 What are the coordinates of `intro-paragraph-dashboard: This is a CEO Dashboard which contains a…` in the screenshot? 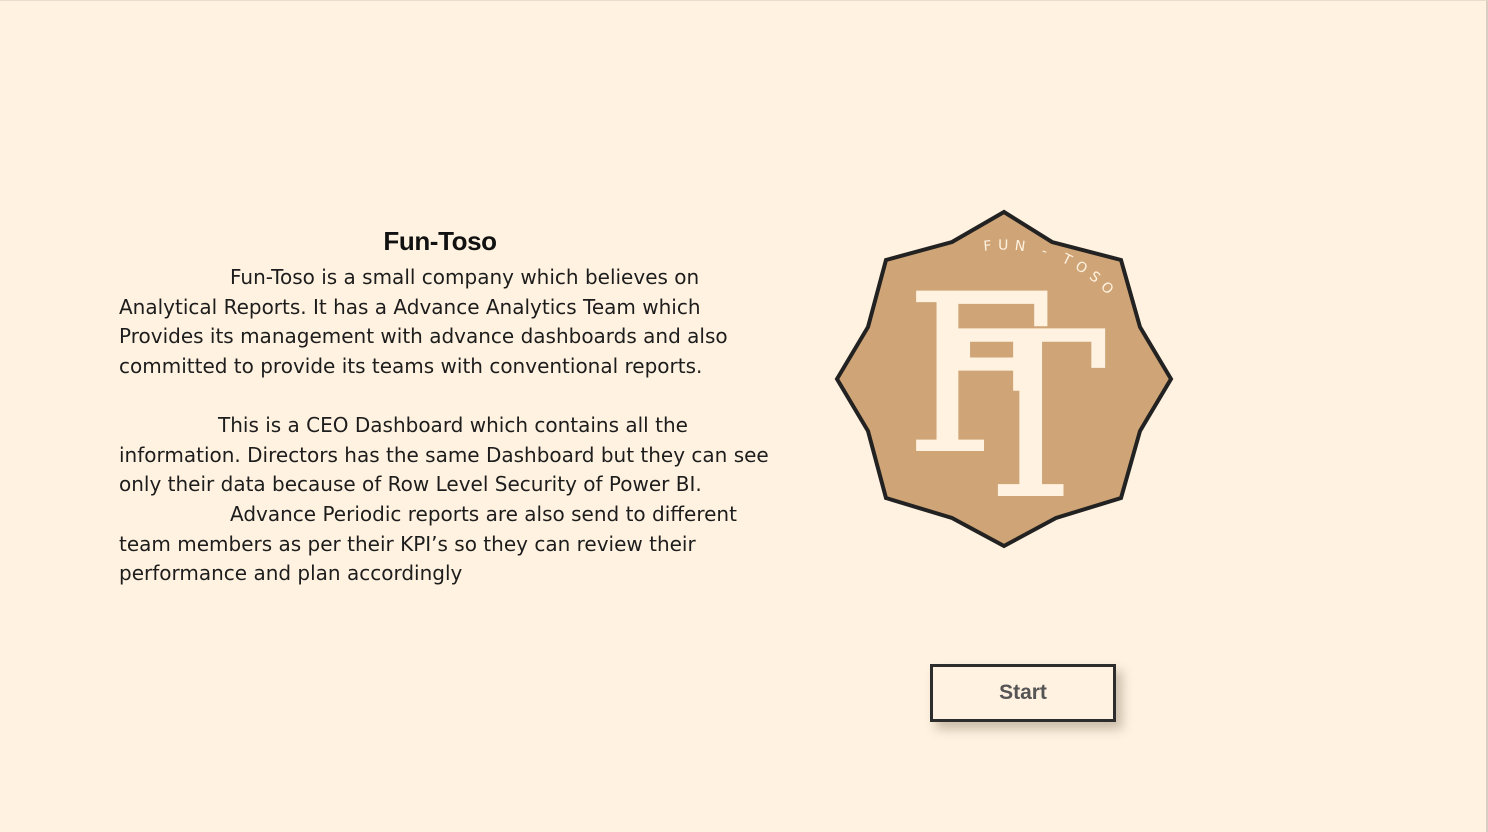 It's located at (444, 454).